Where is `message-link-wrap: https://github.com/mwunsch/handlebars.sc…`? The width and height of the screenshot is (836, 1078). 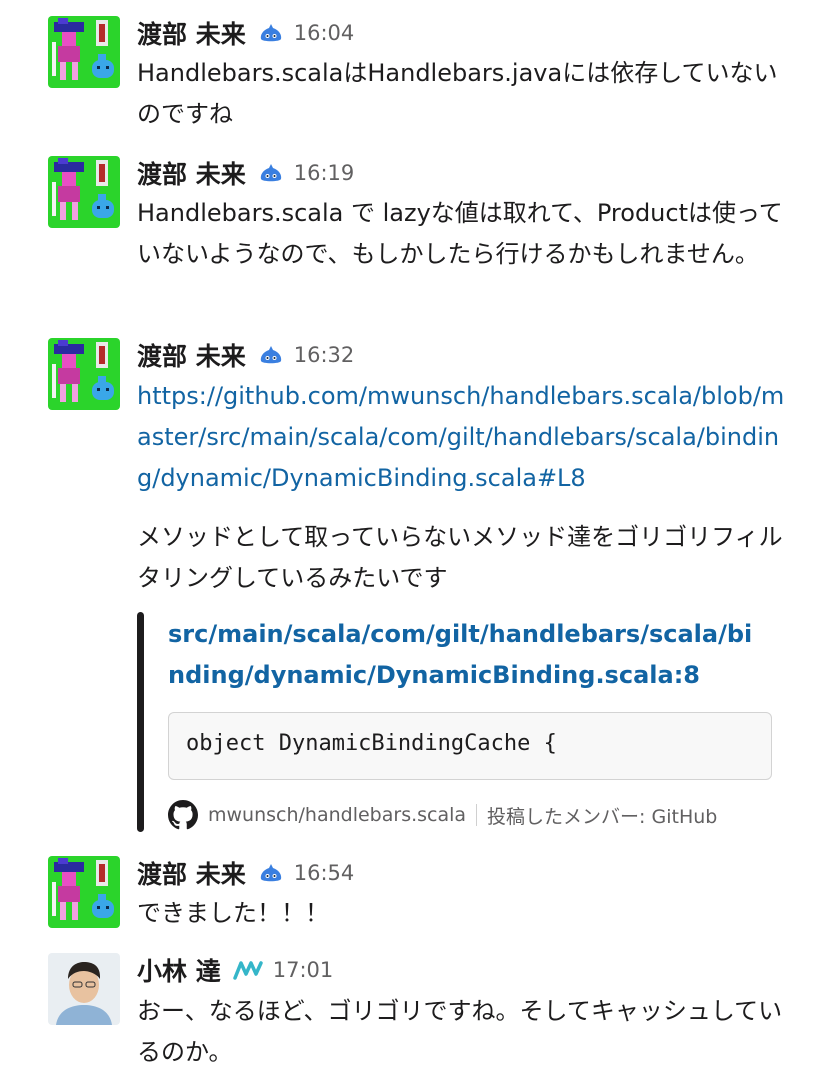 message-link-wrap: https://github.com/mwunsch/handlebars.sc… is located at coordinates (467, 437).